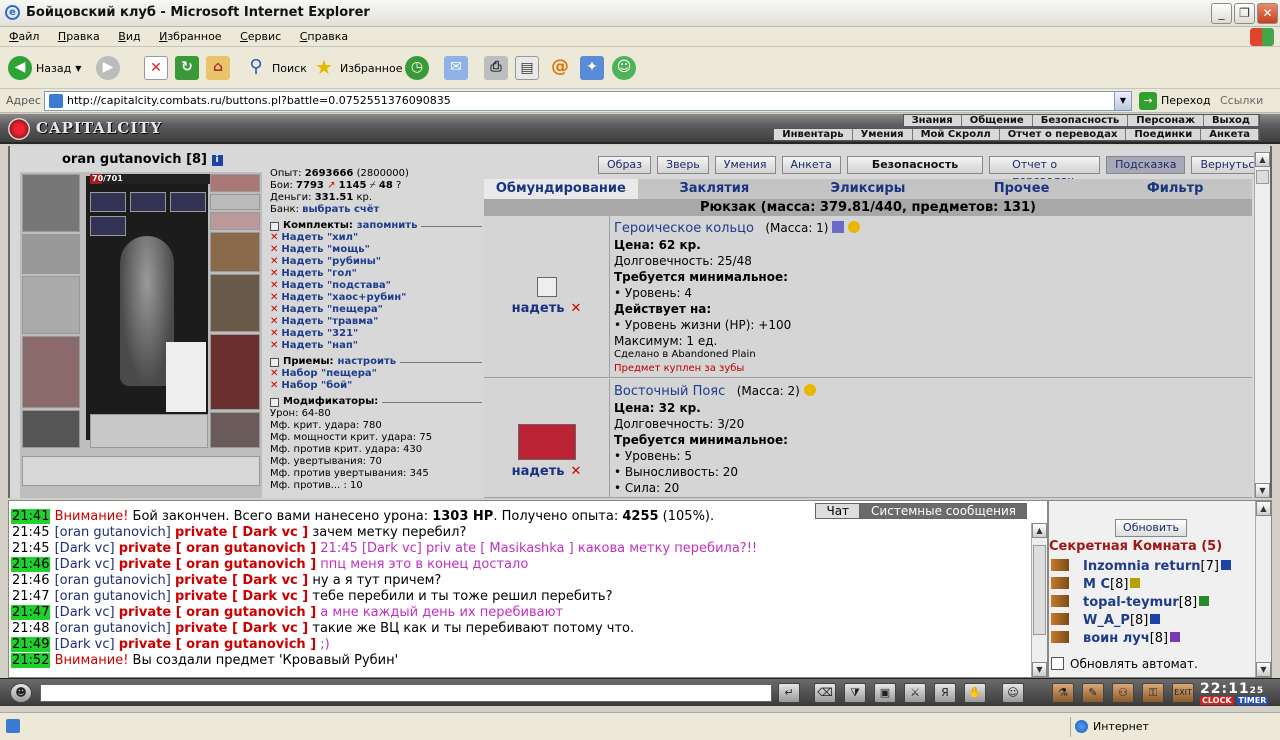  What do you see at coordinates (319, 237) in the screenshot?
I see `set-wear-link: Надеть "хил"` at bounding box center [319, 237].